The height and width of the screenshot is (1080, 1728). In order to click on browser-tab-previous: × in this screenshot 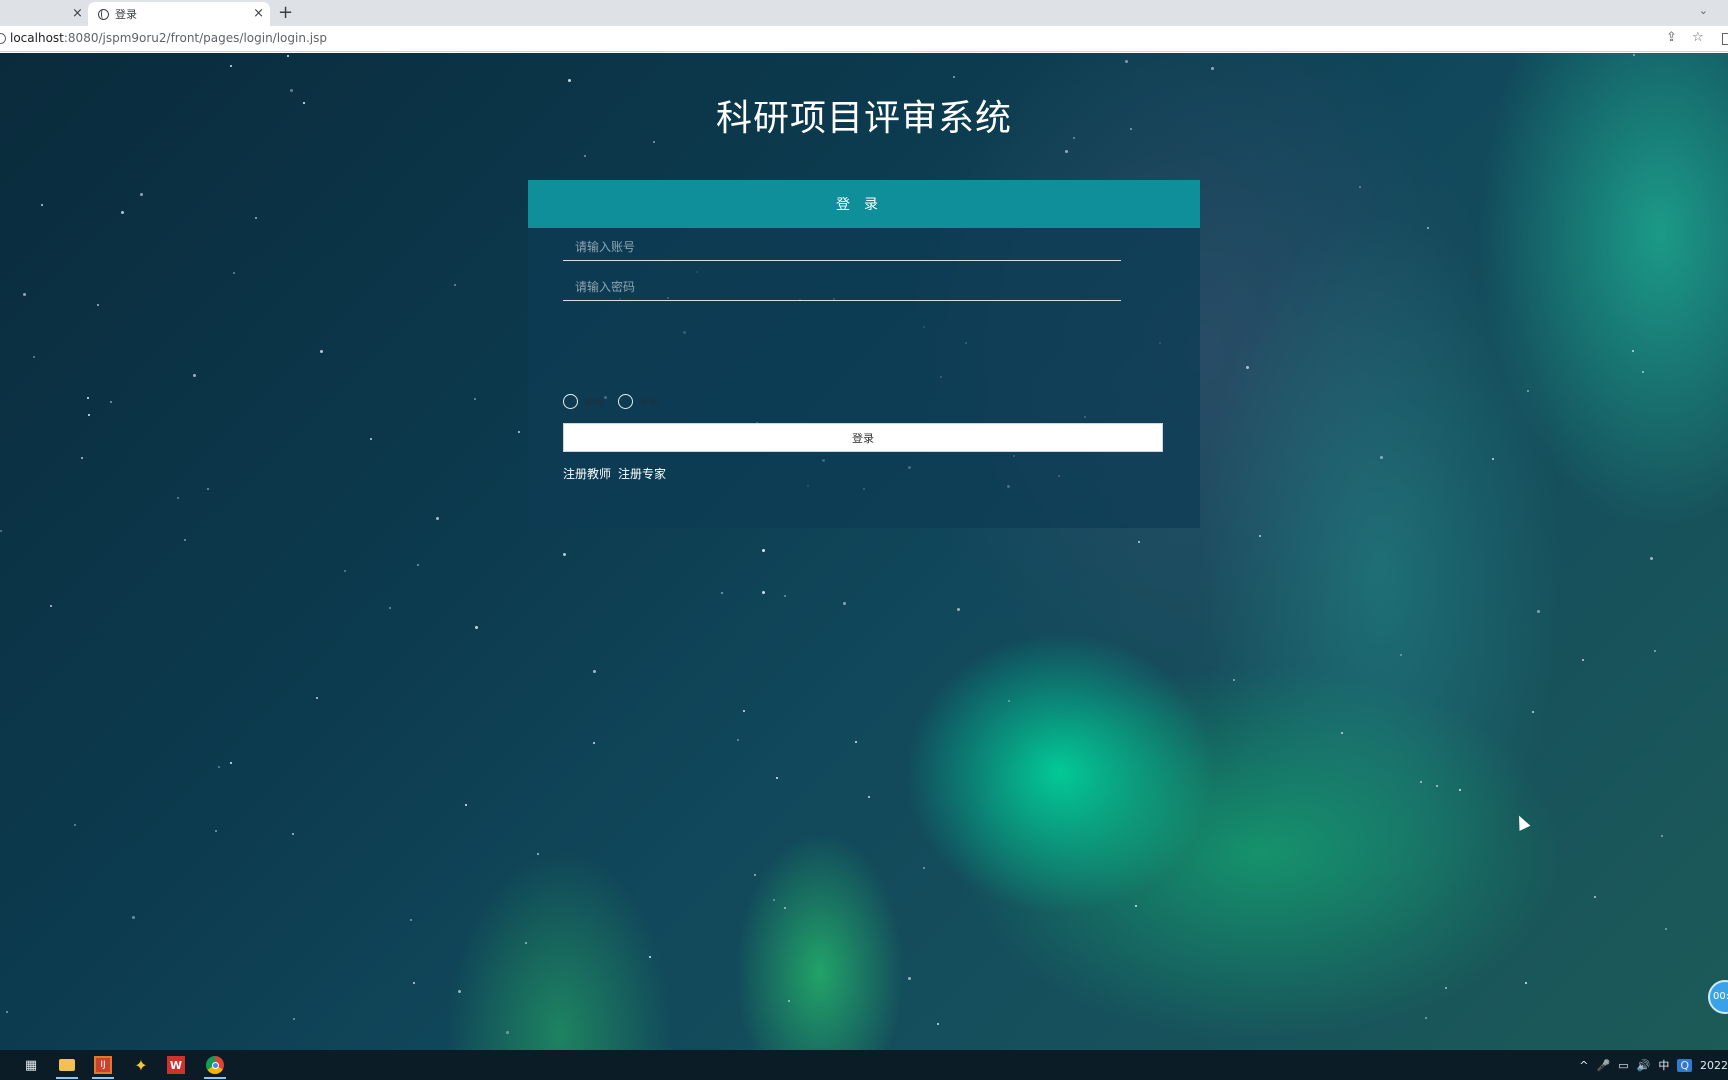, I will do `click(44, 14)`.